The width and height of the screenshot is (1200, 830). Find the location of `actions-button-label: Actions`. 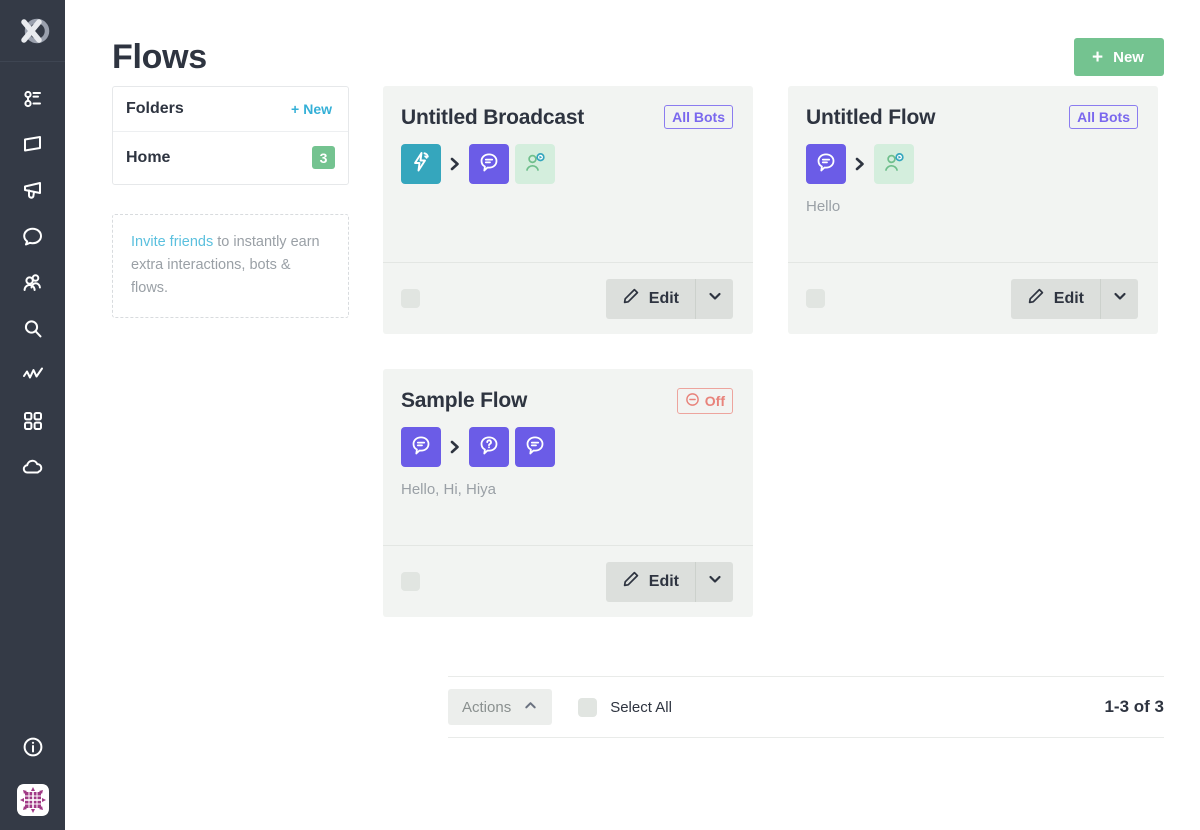

actions-button-label: Actions is located at coordinates (487, 707).